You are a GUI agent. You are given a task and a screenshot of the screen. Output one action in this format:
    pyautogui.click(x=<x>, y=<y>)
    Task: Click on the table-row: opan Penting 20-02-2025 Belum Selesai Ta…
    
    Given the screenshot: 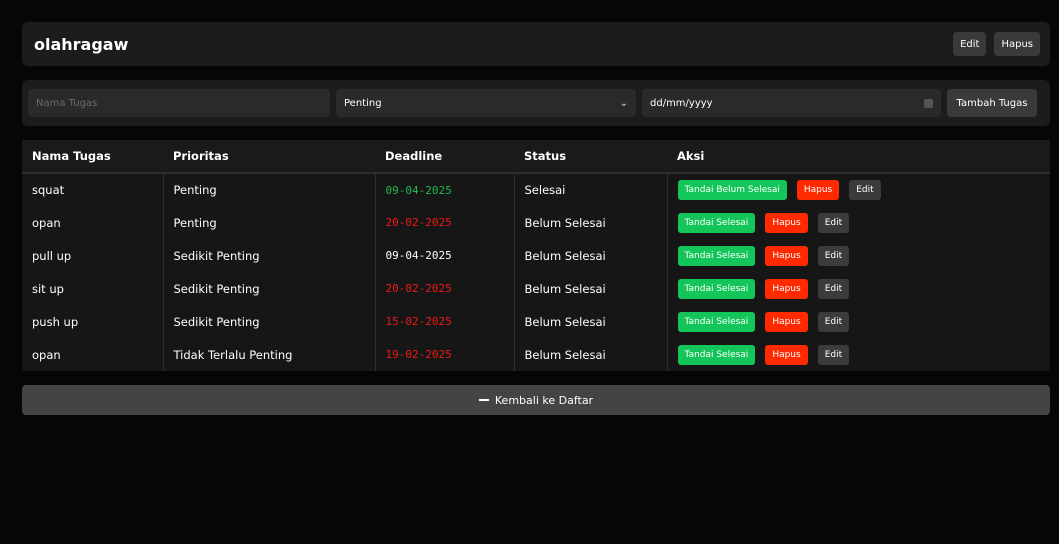 What is the action you would take?
    pyautogui.click(x=536, y=222)
    